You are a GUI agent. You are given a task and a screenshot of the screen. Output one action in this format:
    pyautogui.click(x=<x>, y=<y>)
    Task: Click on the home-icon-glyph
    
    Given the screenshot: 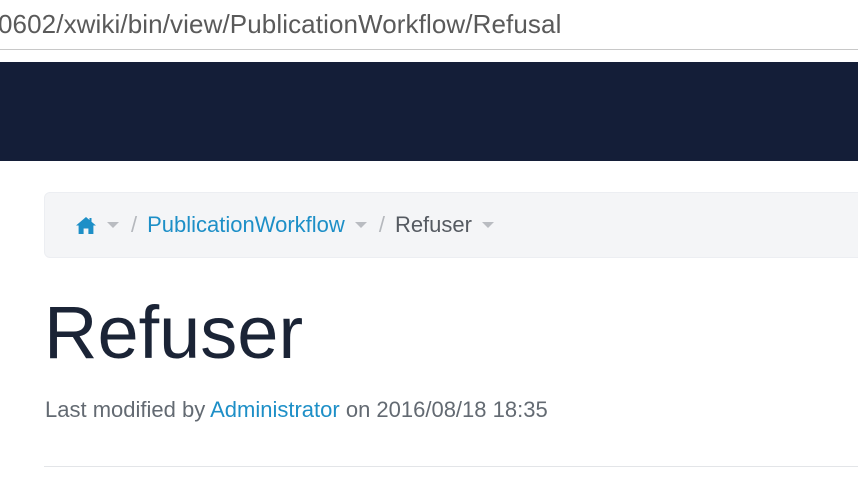 What is the action you would take?
    pyautogui.click(x=86, y=225)
    